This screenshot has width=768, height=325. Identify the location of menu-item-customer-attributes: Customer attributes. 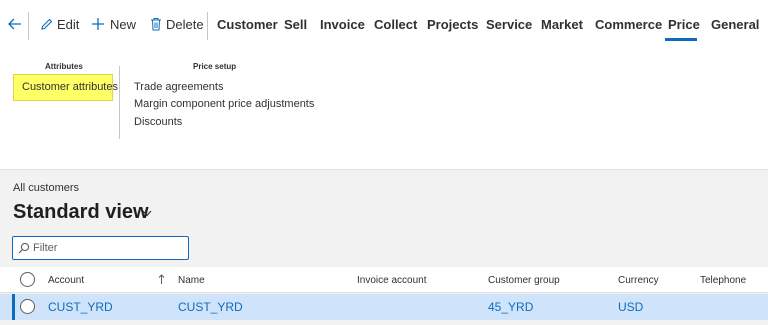
(70, 87).